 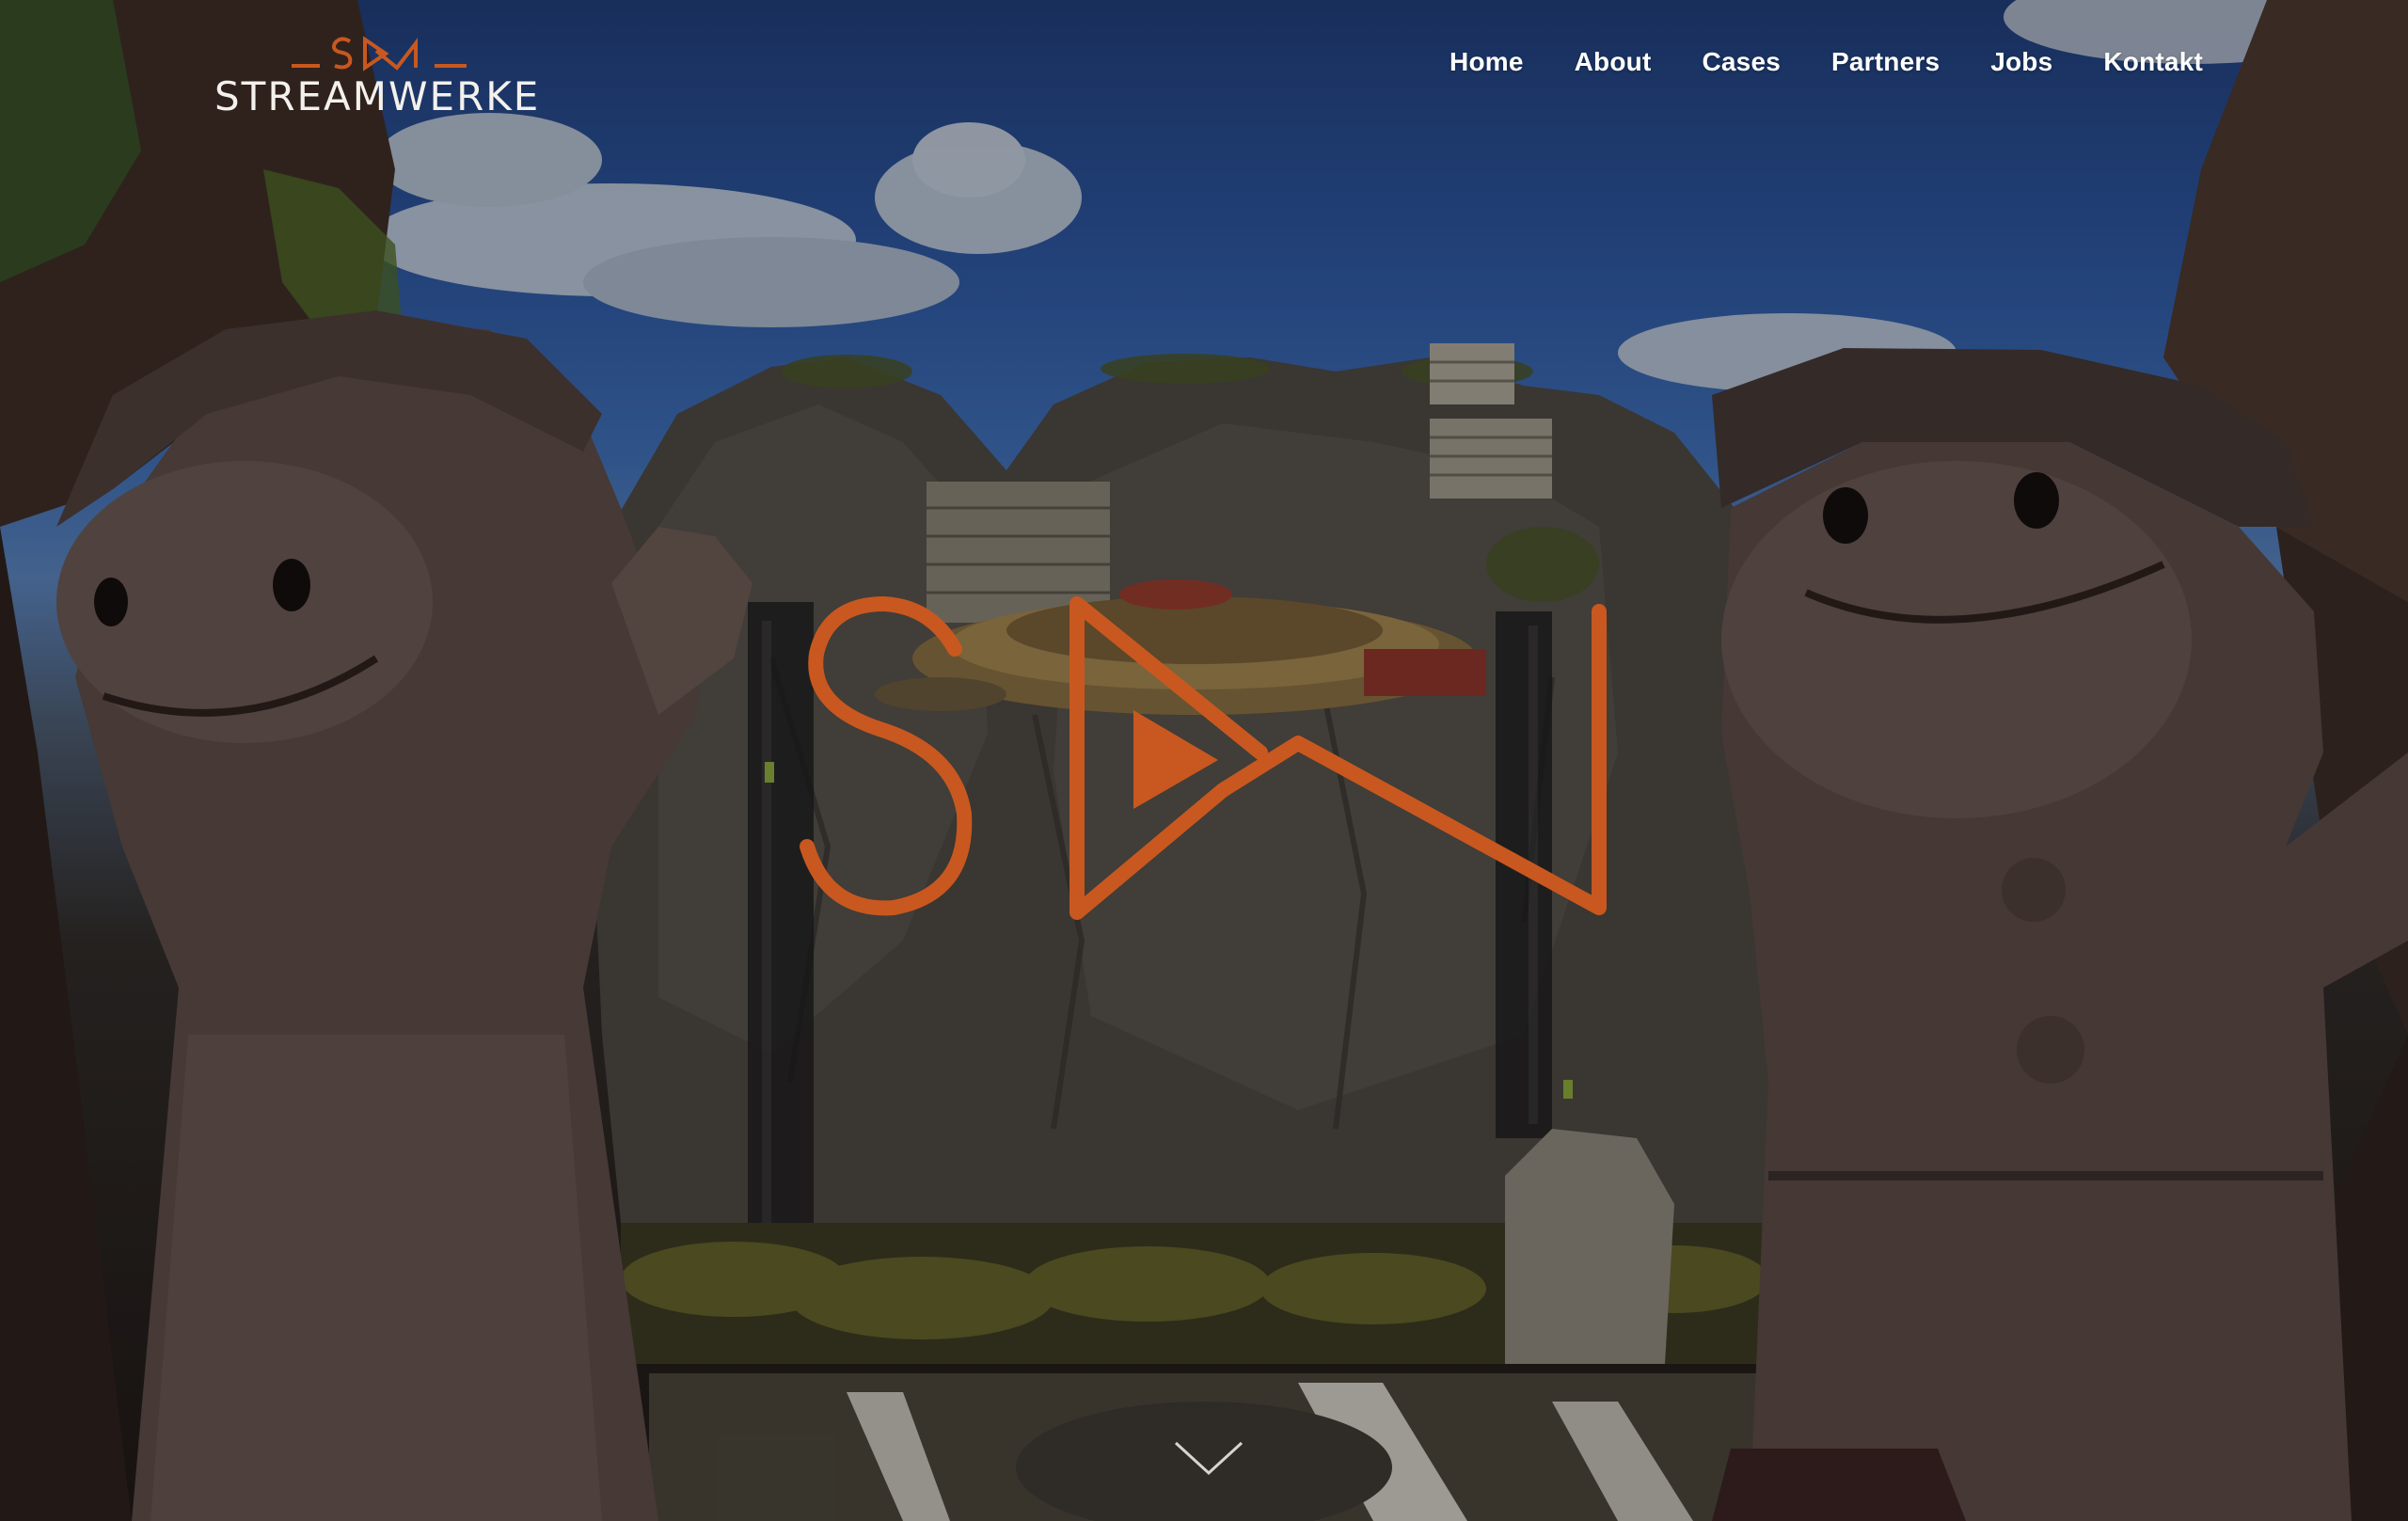 I want to click on site-logo-link: STREAMWERKE, so click(x=378, y=76).